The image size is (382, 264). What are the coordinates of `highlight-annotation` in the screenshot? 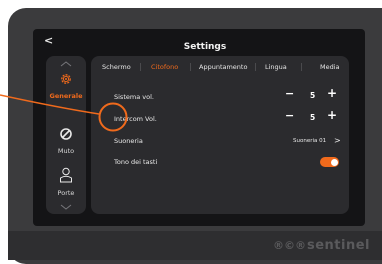 It's located at (64, 113).